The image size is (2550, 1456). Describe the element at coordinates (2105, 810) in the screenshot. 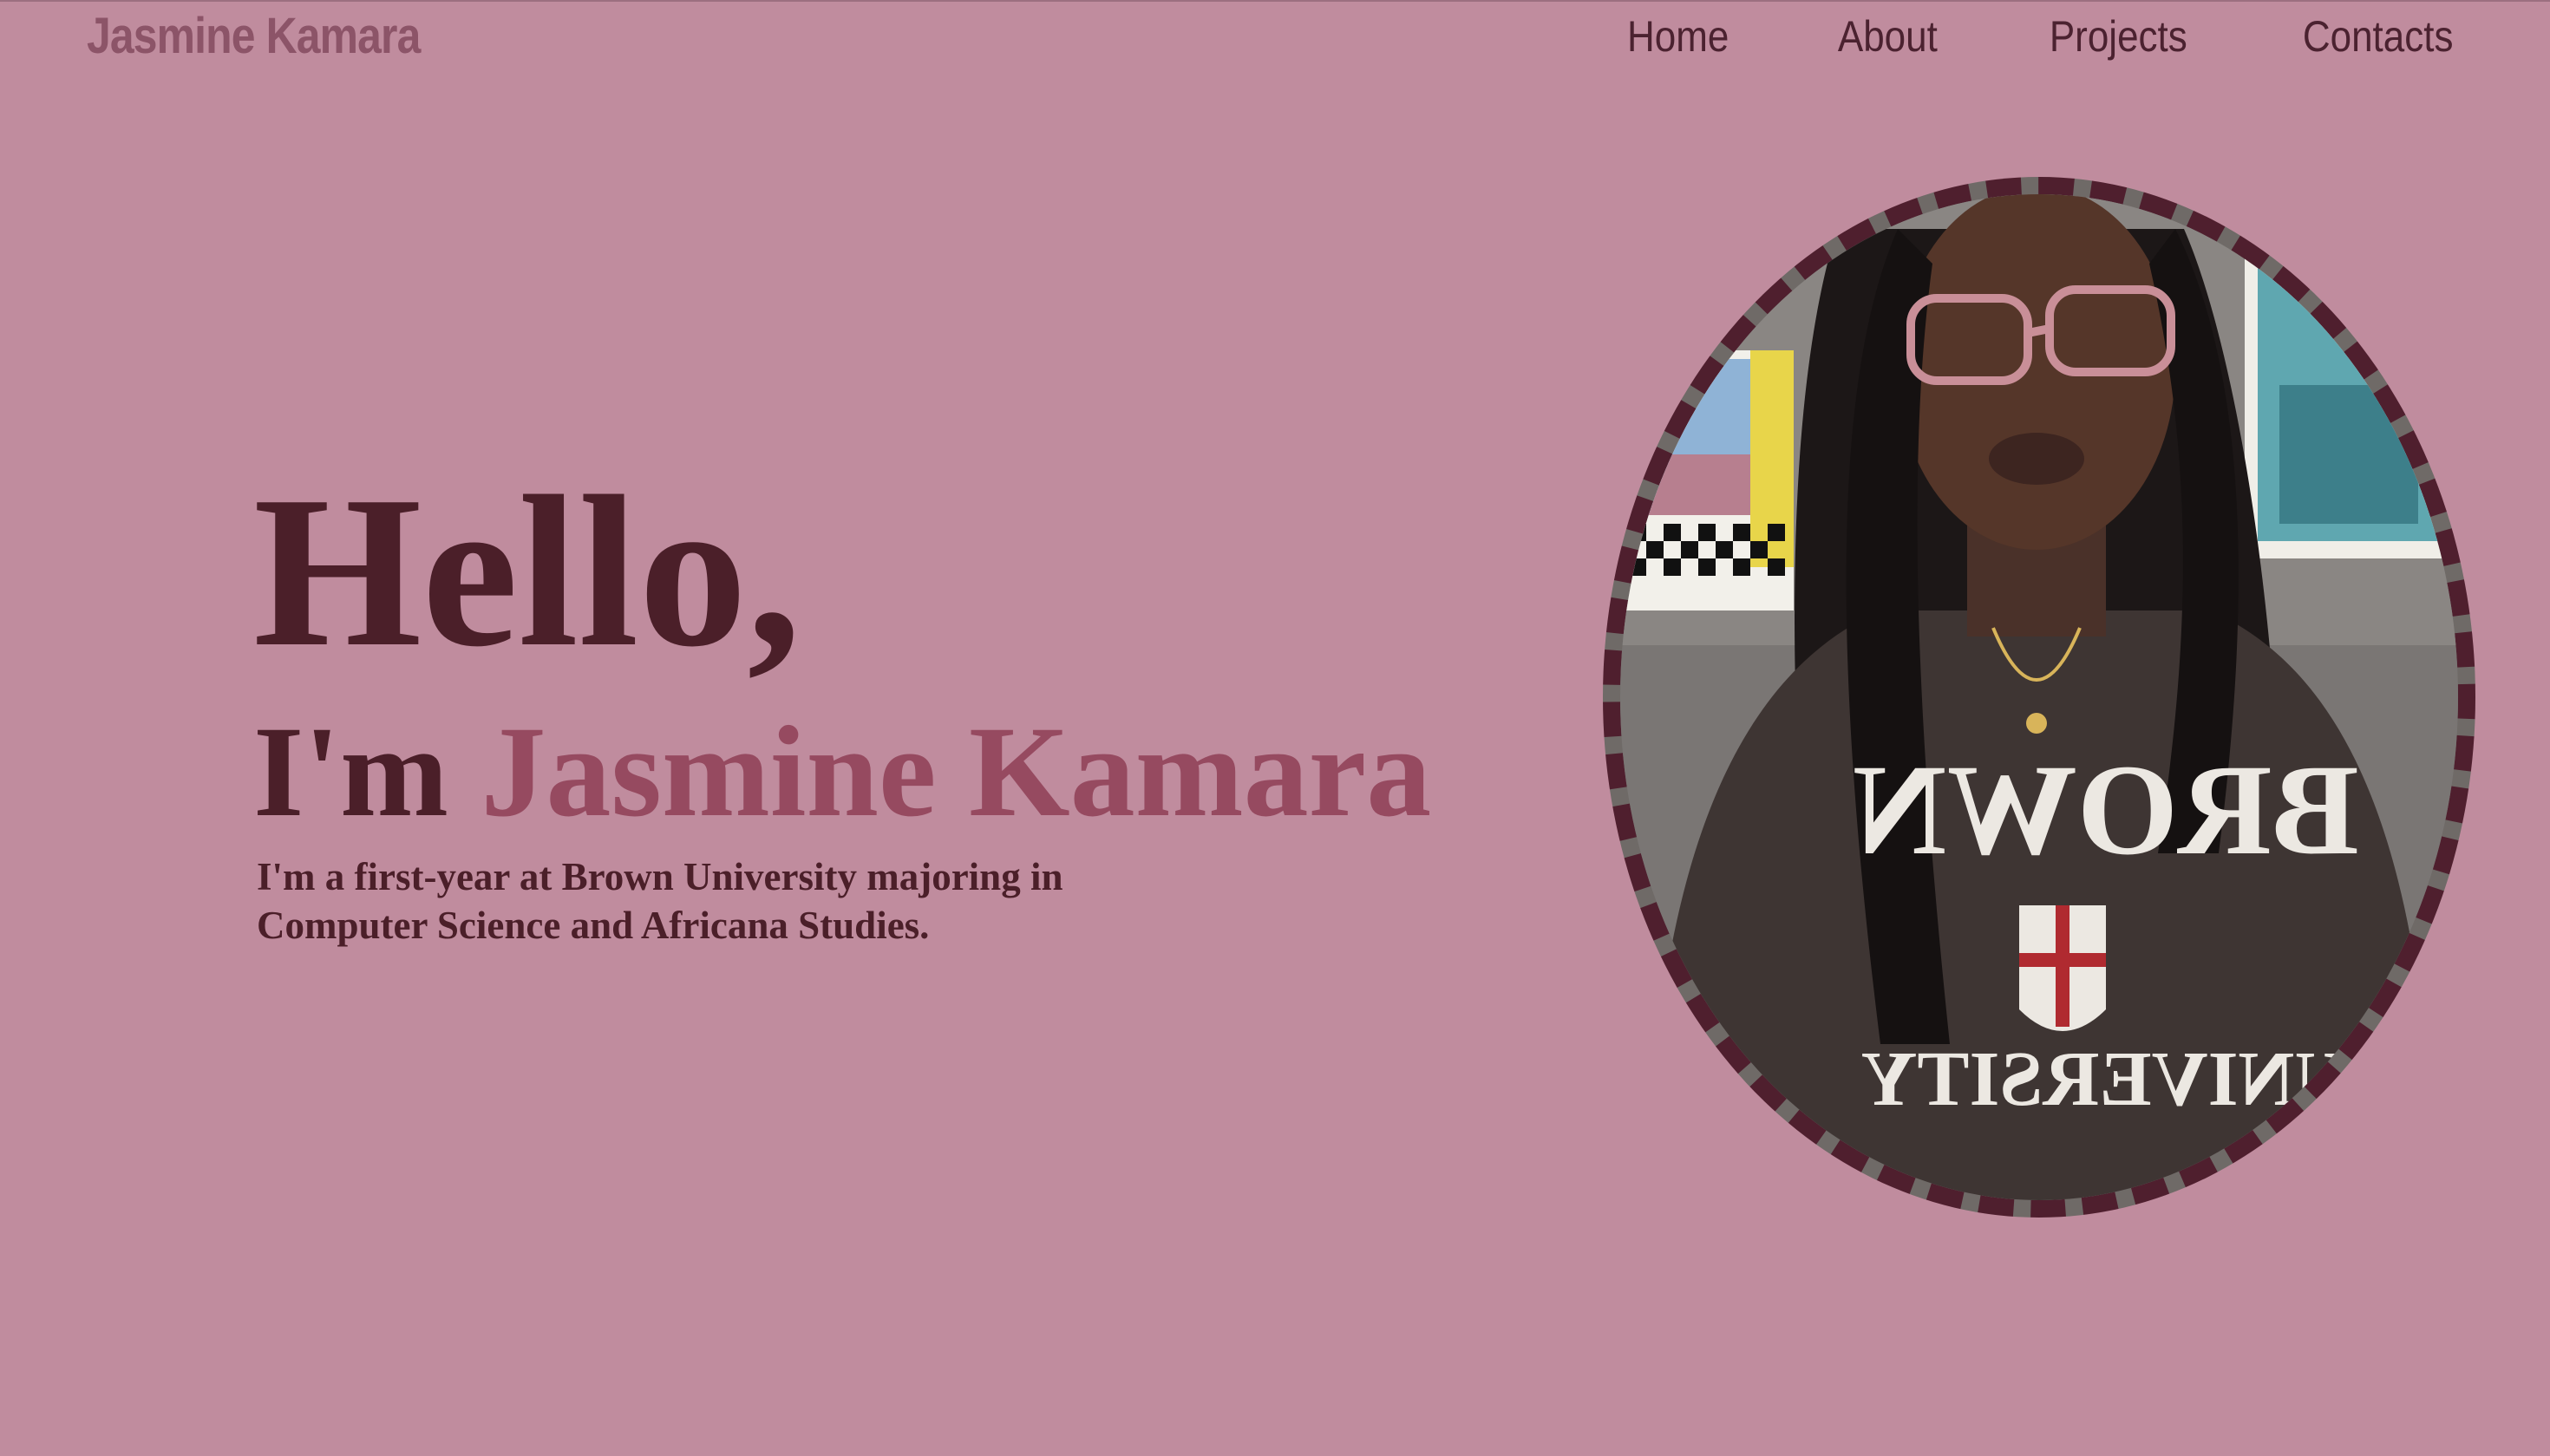

I see `sweatshirt-text-top: BROWN` at that location.